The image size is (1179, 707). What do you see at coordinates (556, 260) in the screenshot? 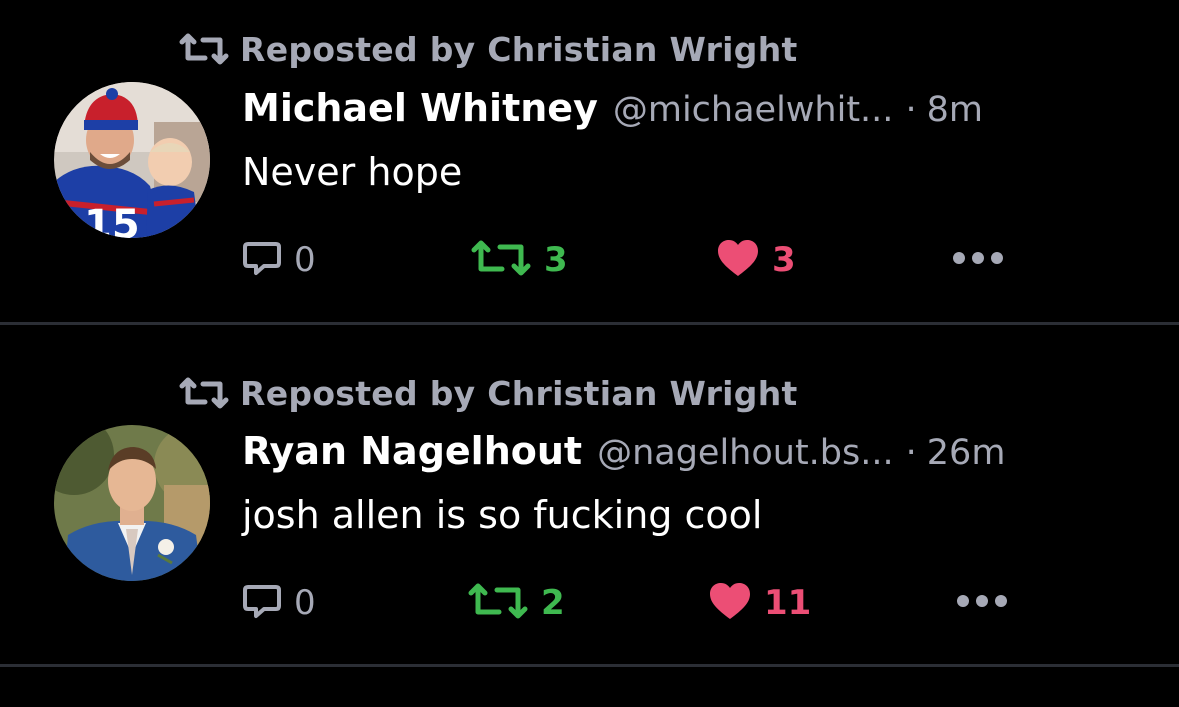
I see `repost-count: 3` at bounding box center [556, 260].